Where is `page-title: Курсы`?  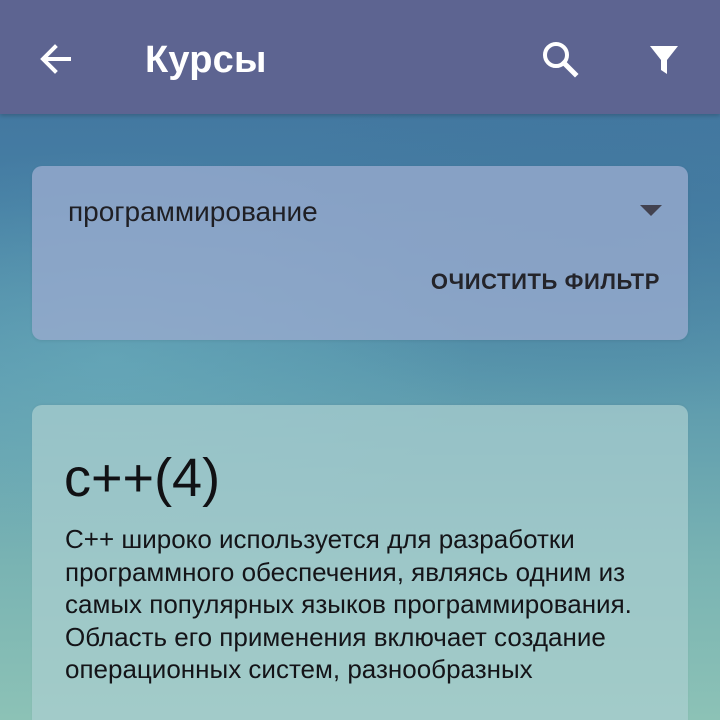
page-title: Курсы is located at coordinates (206, 60).